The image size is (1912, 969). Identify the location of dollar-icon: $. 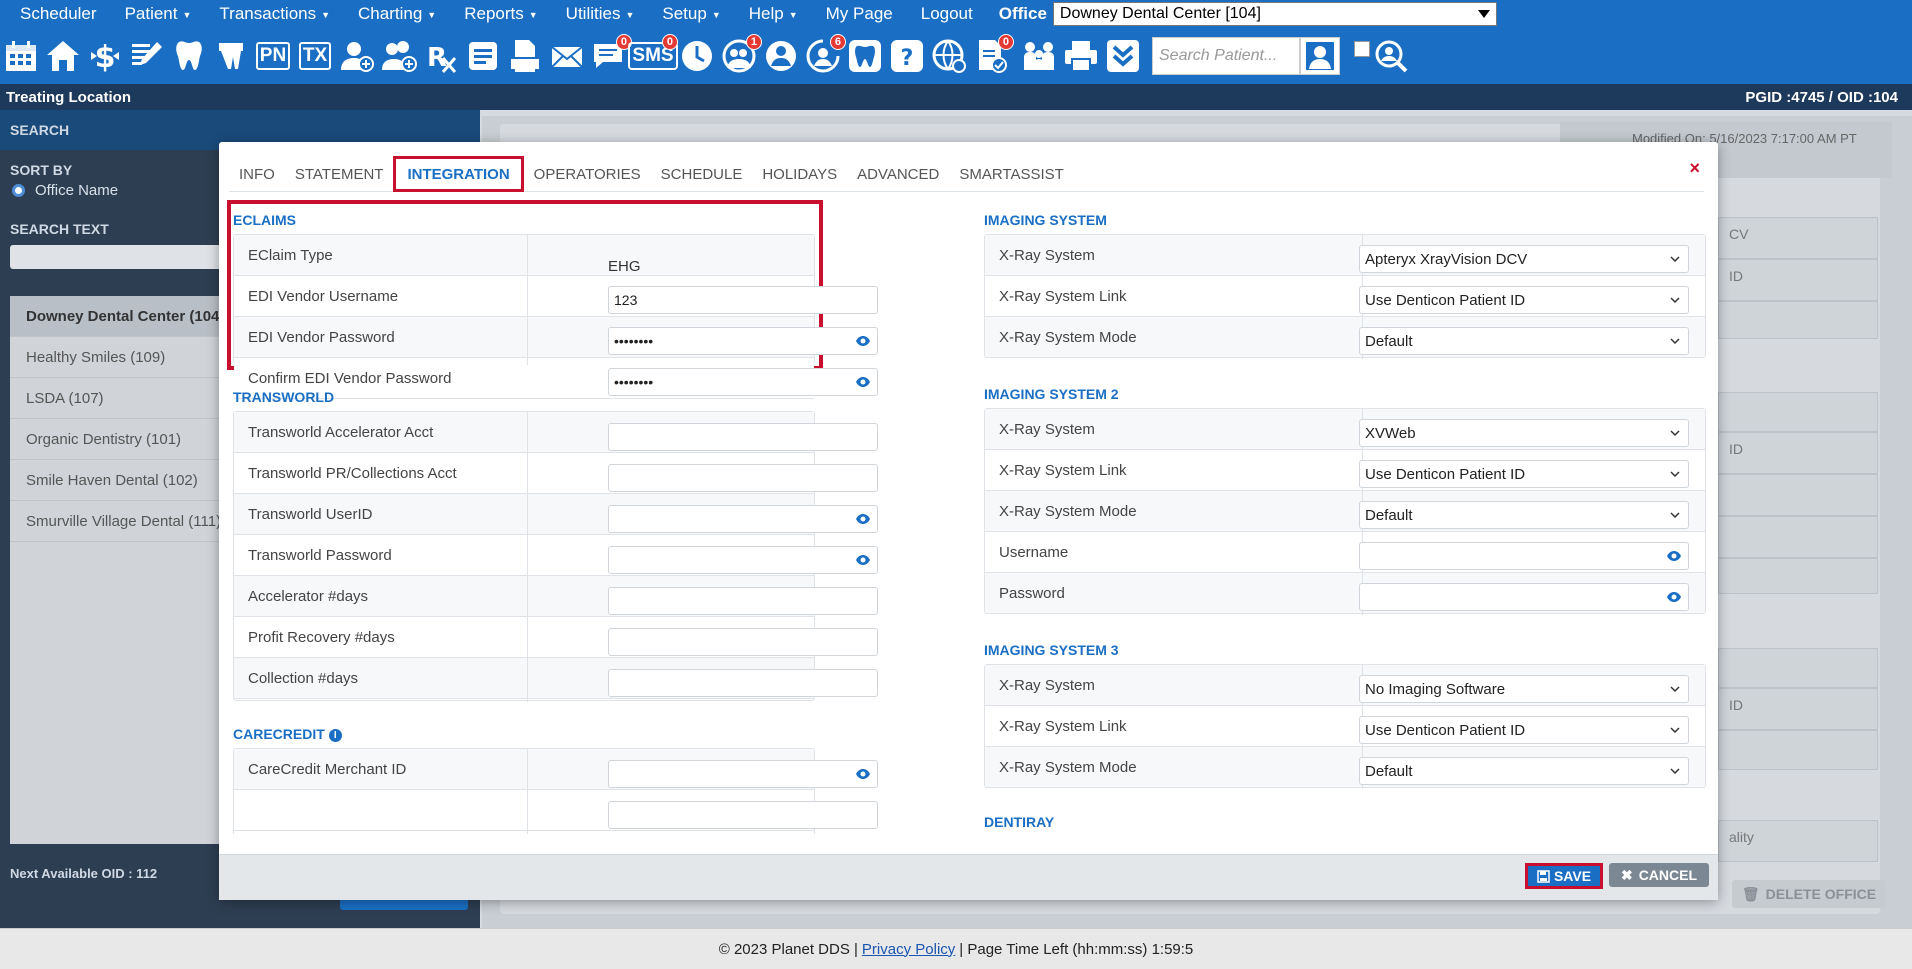
(105, 56).